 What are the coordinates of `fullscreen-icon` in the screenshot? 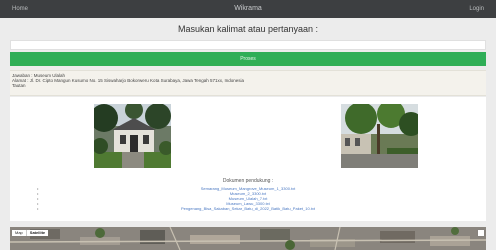 It's located at (481, 233).